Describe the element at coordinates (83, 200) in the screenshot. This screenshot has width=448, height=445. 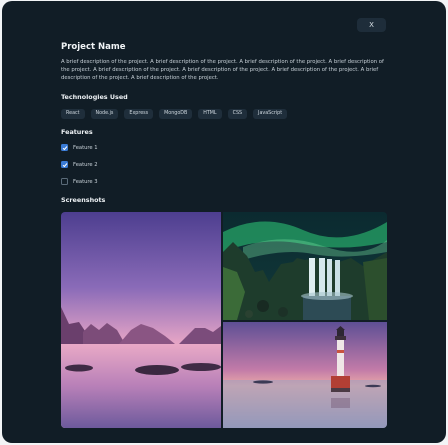
I see `screenshots-heading: Screenshots` at that location.